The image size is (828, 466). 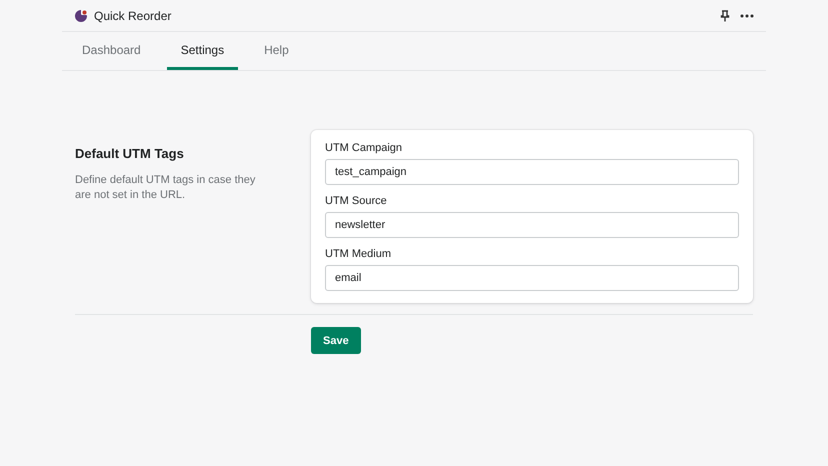 I want to click on save-button: Save, so click(x=336, y=340).